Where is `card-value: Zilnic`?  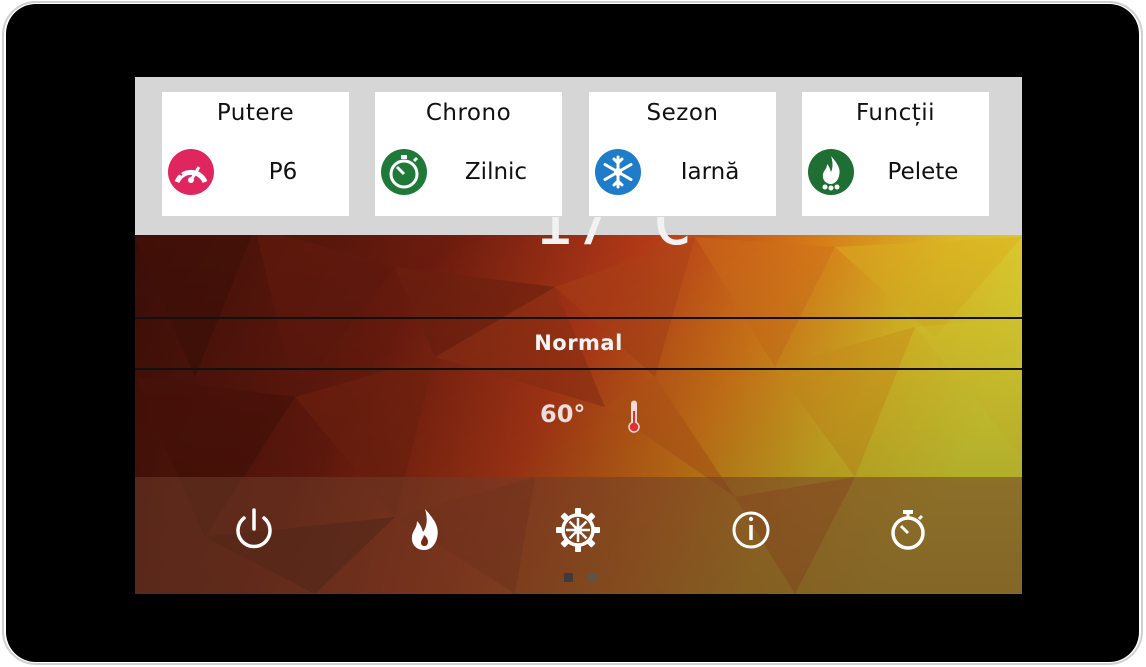
card-value: Zilnic is located at coordinates (496, 172).